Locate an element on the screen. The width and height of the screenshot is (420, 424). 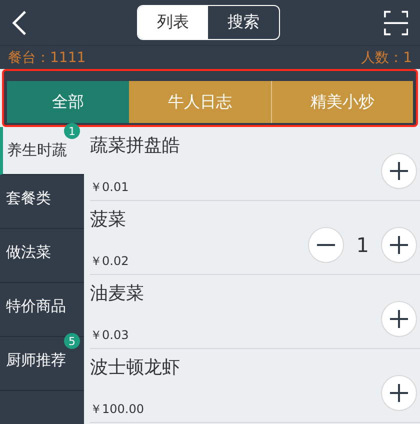
back-icon is located at coordinates (19, 22).